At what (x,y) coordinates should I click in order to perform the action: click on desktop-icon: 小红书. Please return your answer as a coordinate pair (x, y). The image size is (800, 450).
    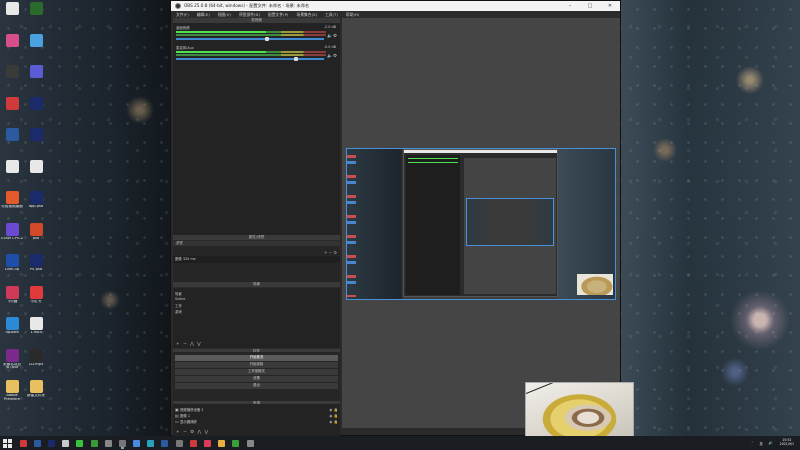
    Looking at the image, I should click on (36, 294).